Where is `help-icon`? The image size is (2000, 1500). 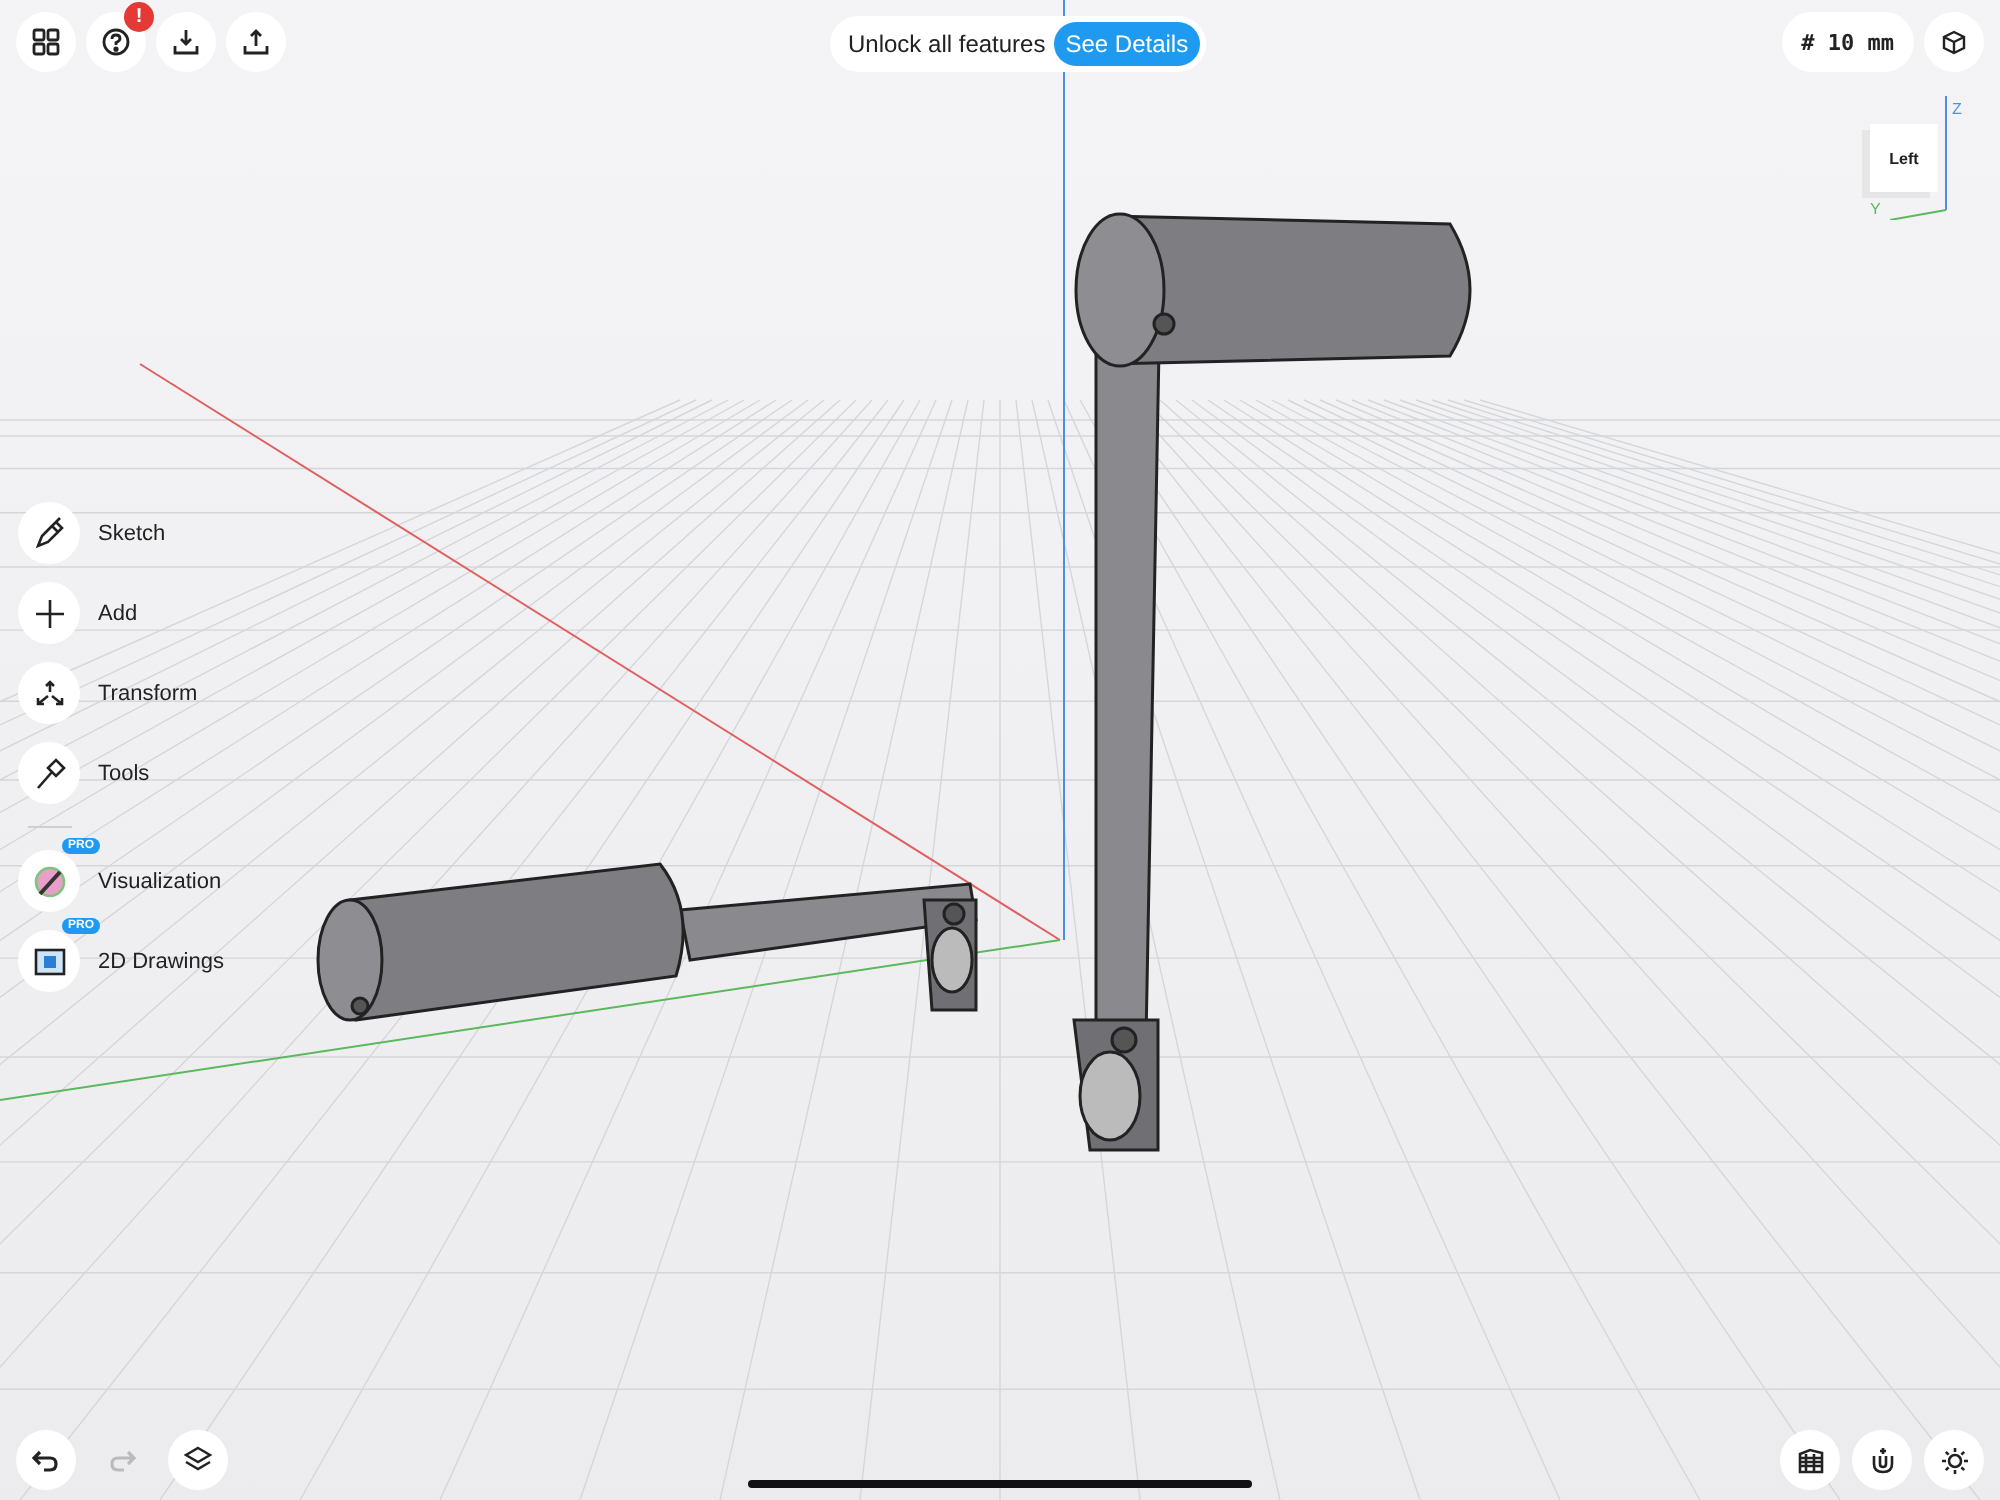
help-icon is located at coordinates (116, 42).